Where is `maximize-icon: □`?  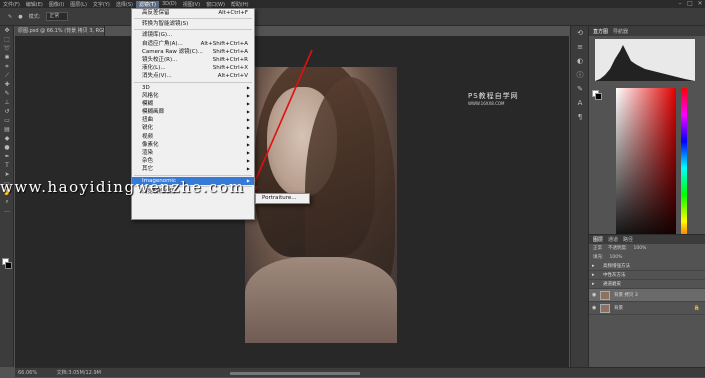 maximize-icon: □ is located at coordinates (690, 4).